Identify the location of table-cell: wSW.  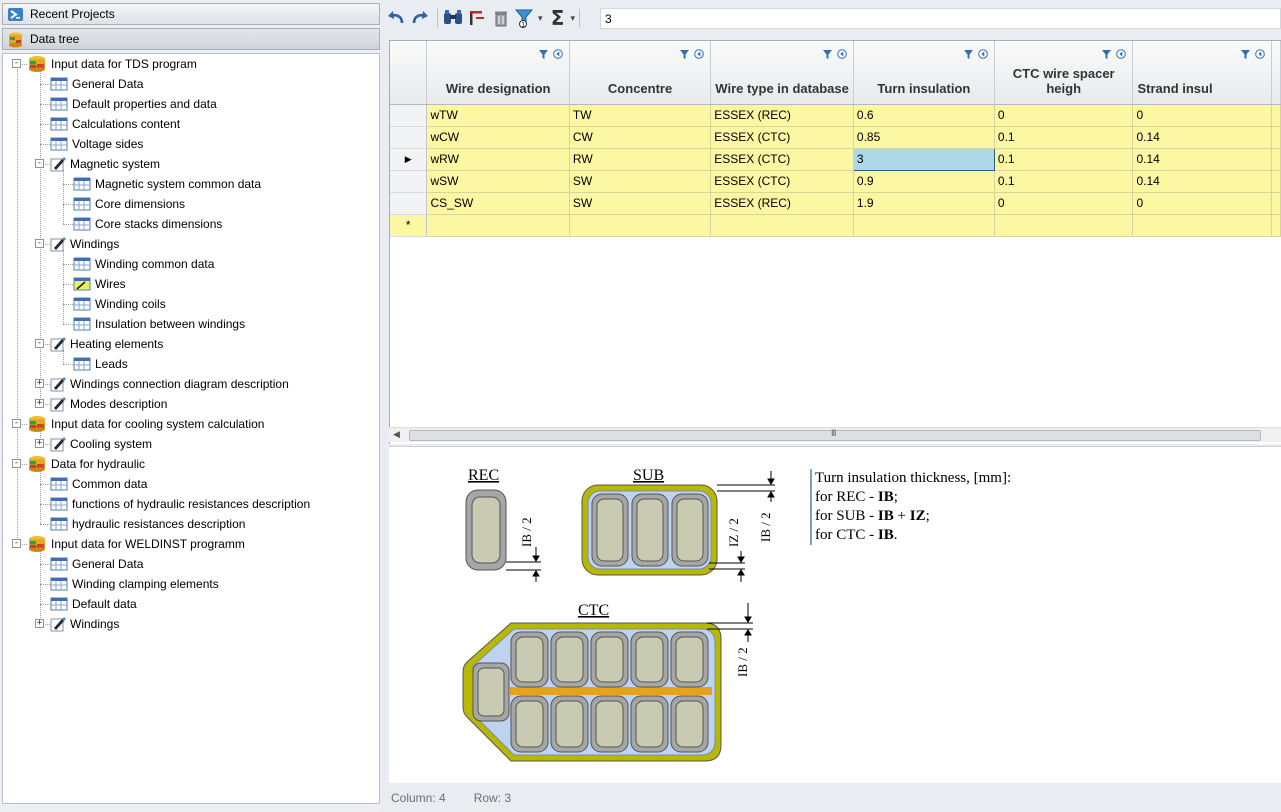
(498, 181).